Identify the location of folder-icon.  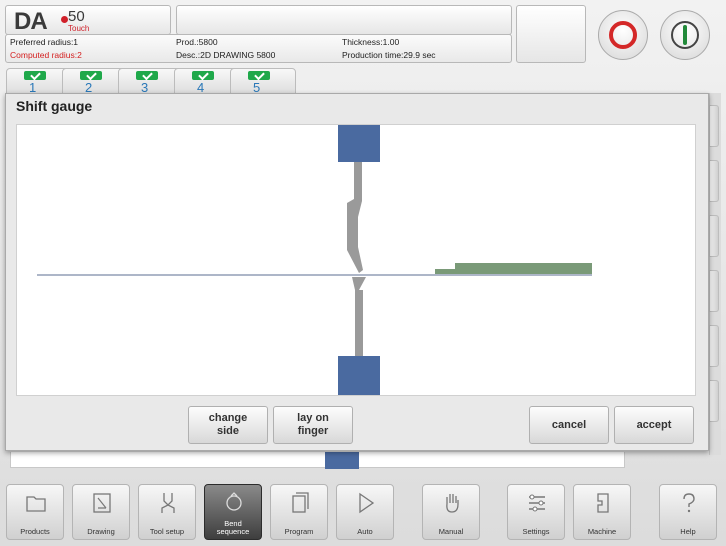
(36, 504).